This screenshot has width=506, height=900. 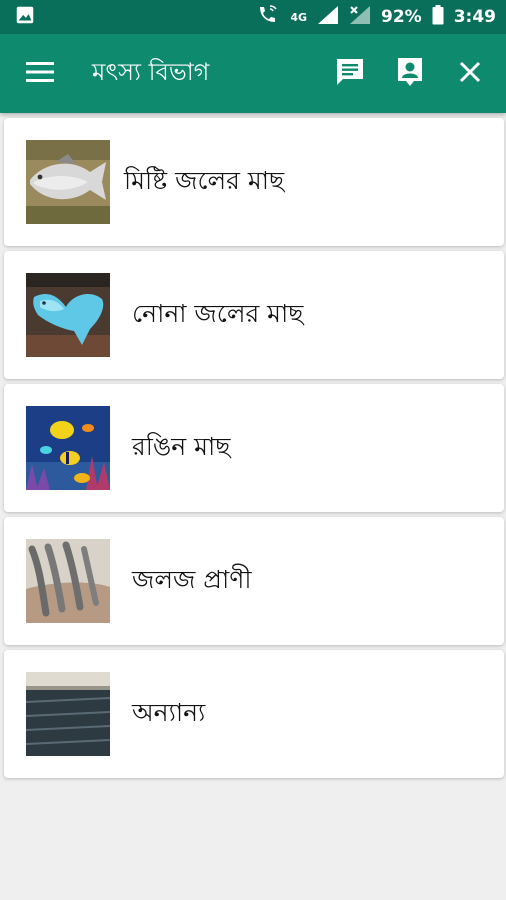 What do you see at coordinates (268, 17) in the screenshot?
I see `call-wifi-icon` at bounding box center [268, 17].